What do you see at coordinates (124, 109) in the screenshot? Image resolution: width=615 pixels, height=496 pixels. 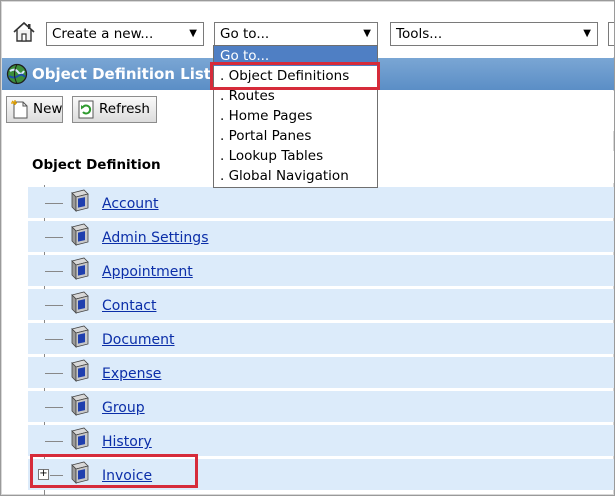 I see `refresh-button-label: Refresh` at bounding box center [124, 109].